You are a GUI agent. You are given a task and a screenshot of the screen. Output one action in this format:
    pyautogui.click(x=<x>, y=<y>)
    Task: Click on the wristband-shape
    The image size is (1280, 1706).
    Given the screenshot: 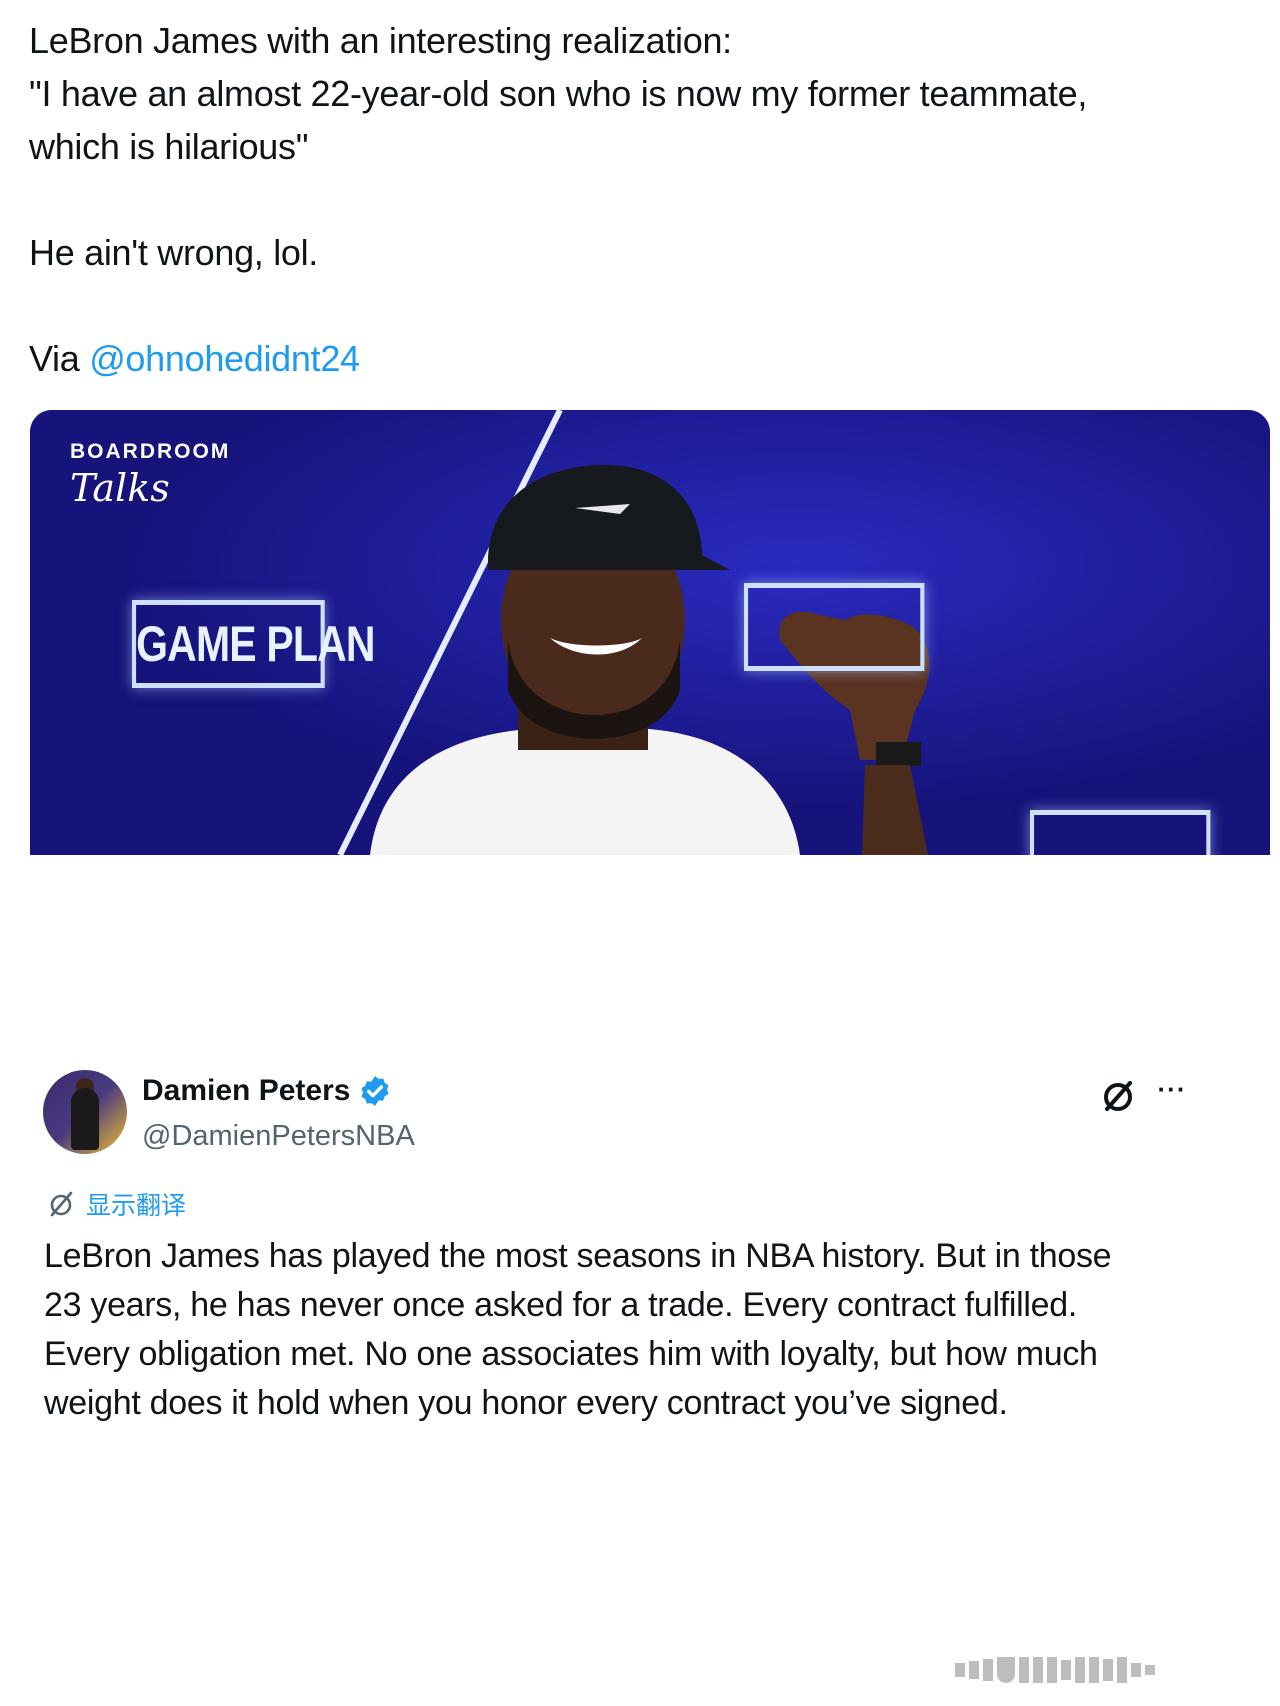 What is the action you would take?
    pyautogui.click(x=898, y=754)
    